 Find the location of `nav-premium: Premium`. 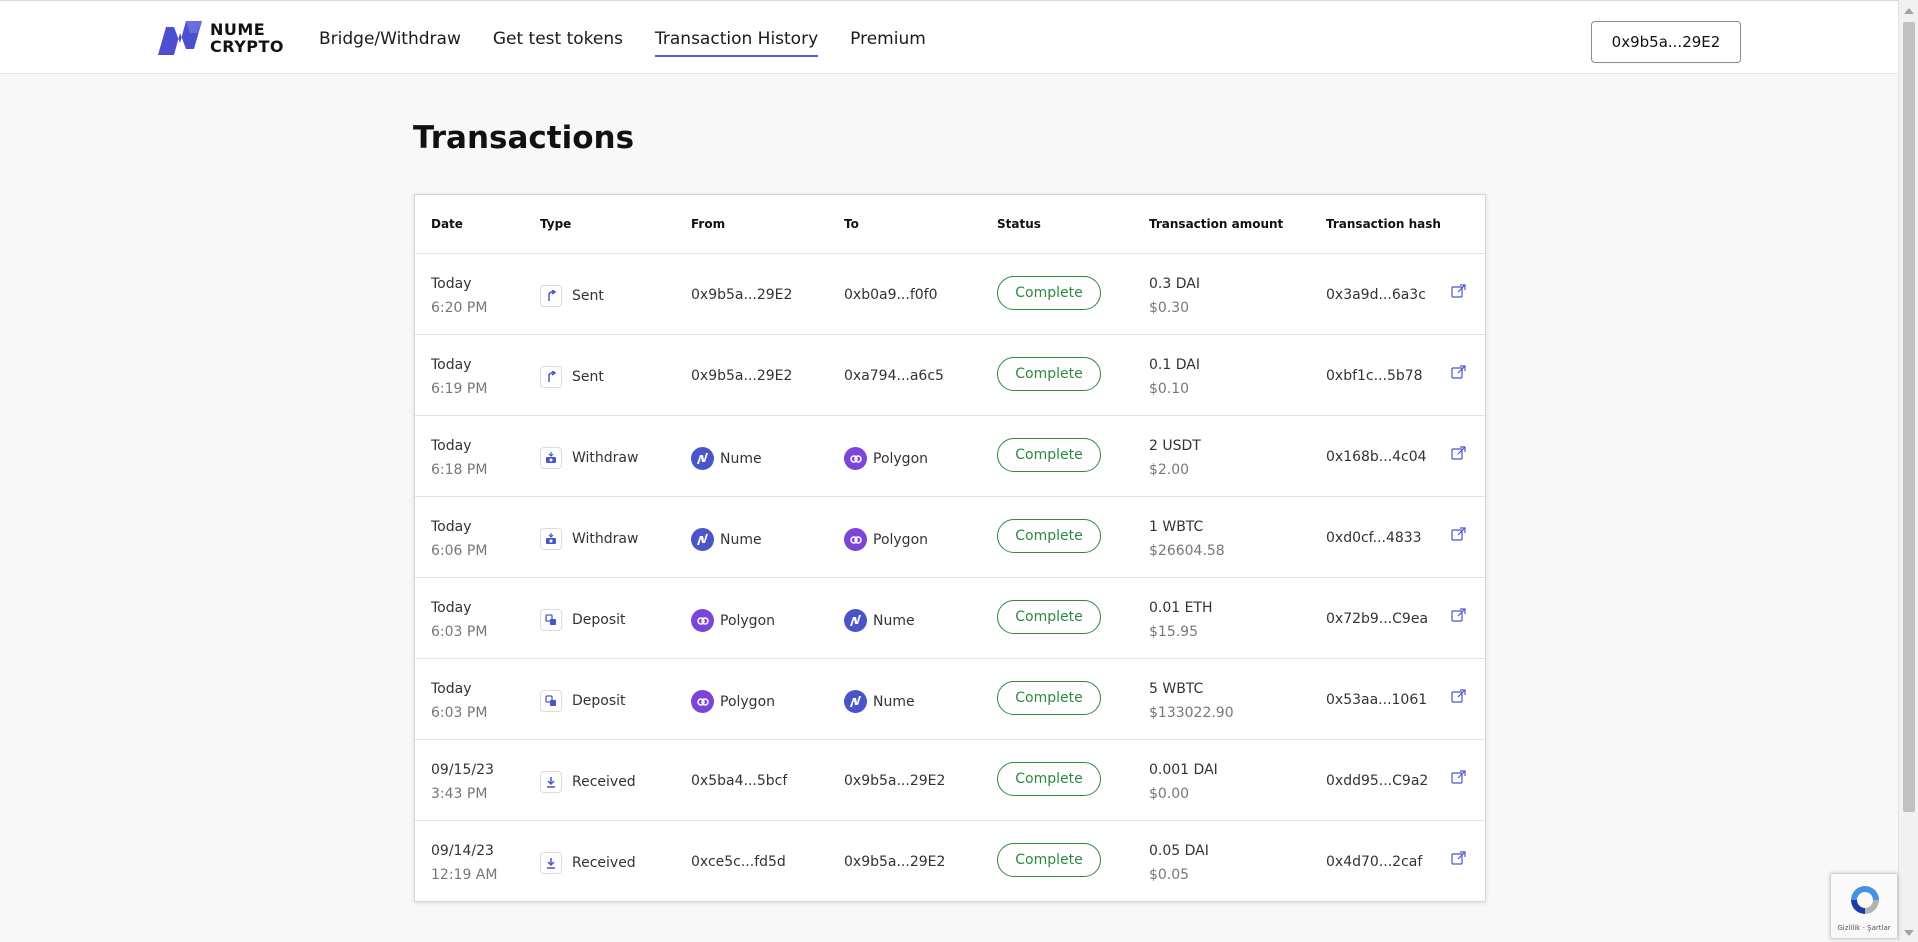

nav-premium: Premium is located at coordinates (888, 43).